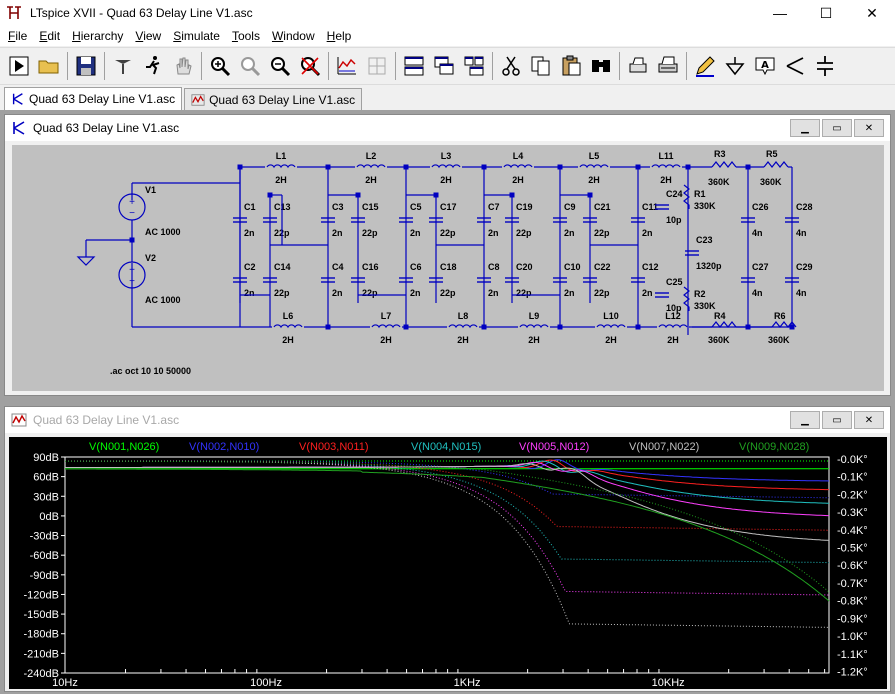  Describe the element at coordinates (755, 220) in the screenshot. I see `capacitor-c26: C26 4n` at that location.